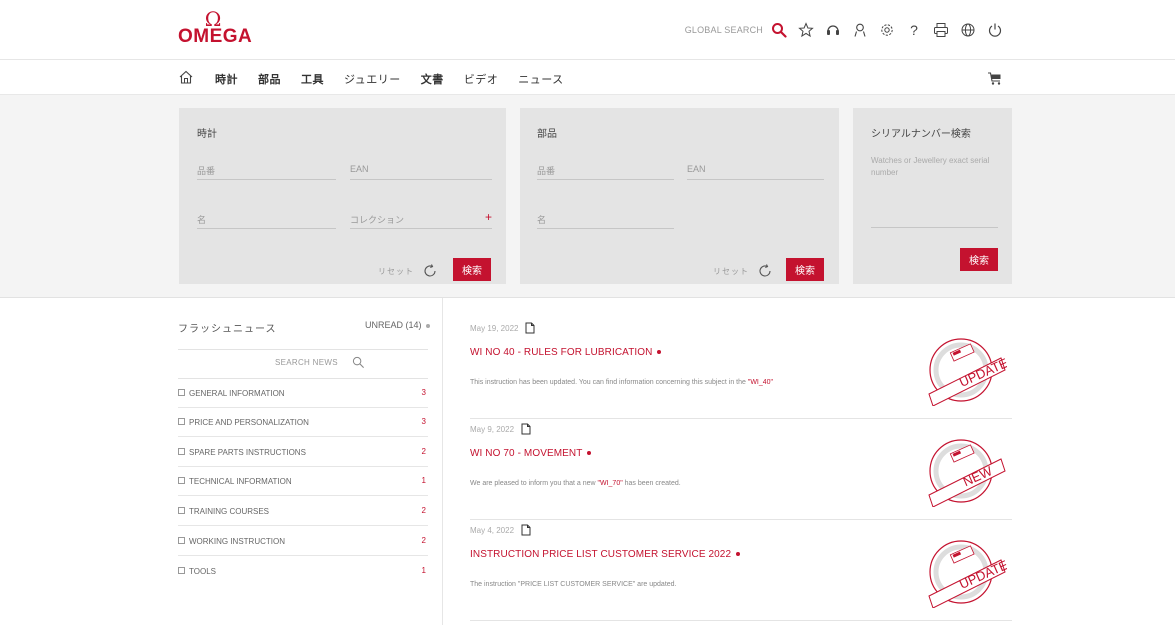 Image resolution: width=1175 pixels, height=625 pixels. What do you see at coordinates (494, 328) in the screenshot?
I see `date-text: May 19, 2022` at bounding box center [494, 328].